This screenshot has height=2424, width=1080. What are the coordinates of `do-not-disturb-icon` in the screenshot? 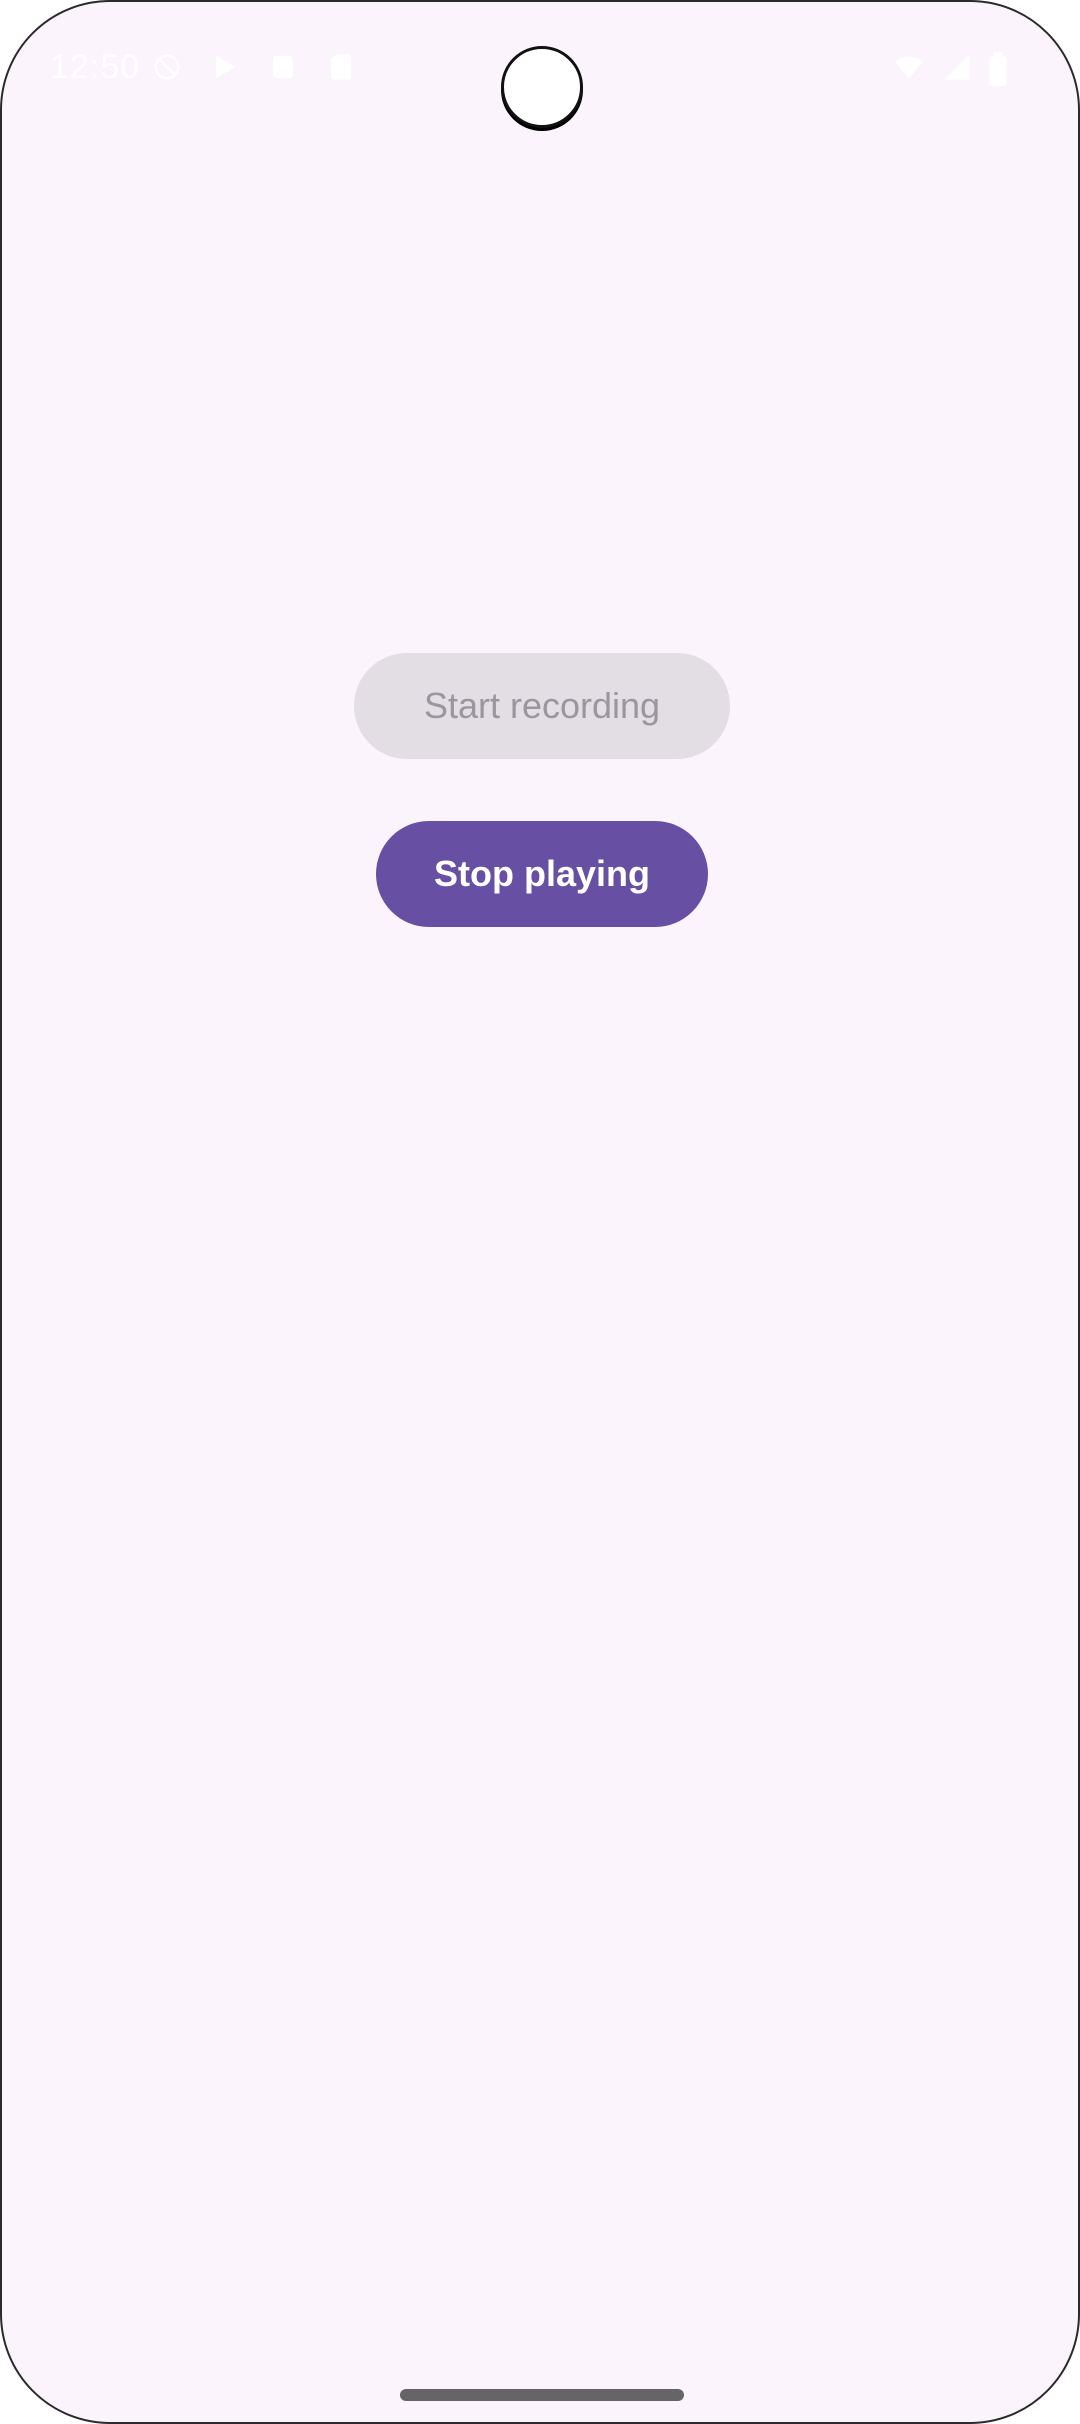 It's located at (167, 67).